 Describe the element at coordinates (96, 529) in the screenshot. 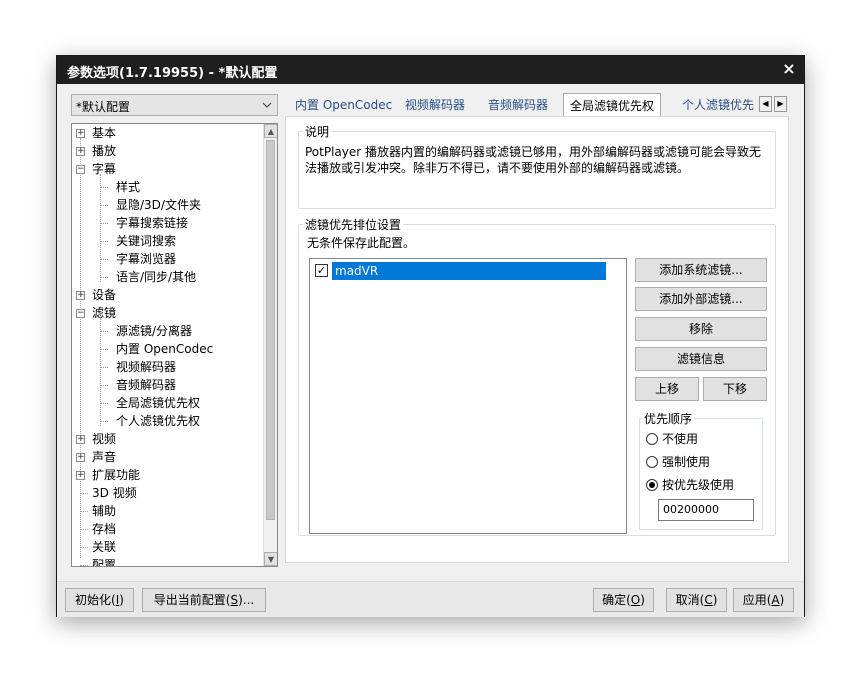

I see `tree-item-archive: 存档` at that location.